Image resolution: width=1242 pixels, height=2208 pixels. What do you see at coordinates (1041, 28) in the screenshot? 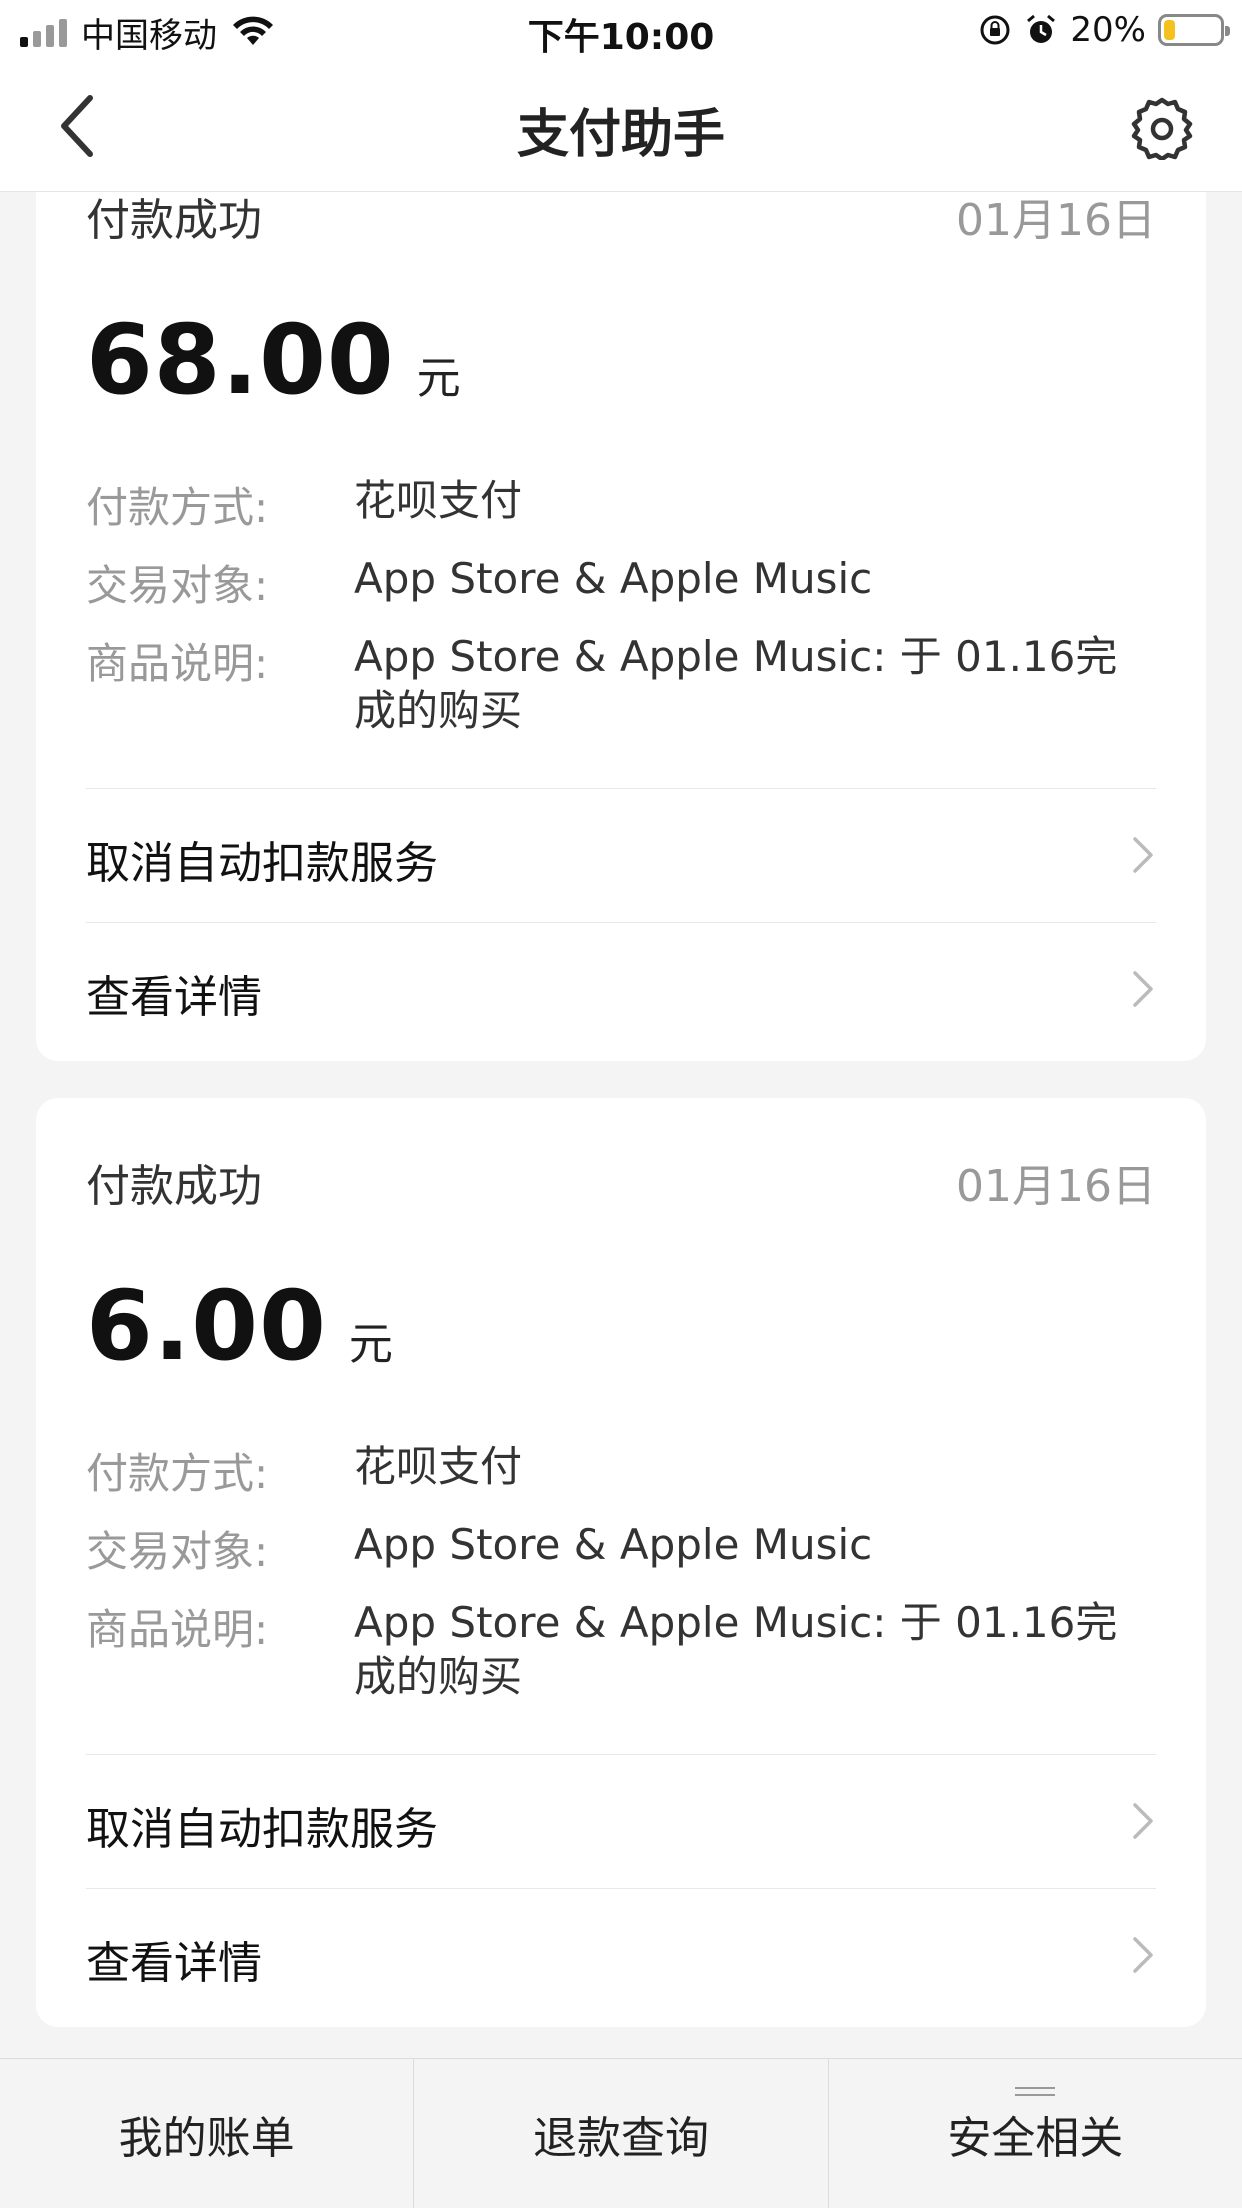
I see `alarm-icon` at bounding box center [1041, 28].